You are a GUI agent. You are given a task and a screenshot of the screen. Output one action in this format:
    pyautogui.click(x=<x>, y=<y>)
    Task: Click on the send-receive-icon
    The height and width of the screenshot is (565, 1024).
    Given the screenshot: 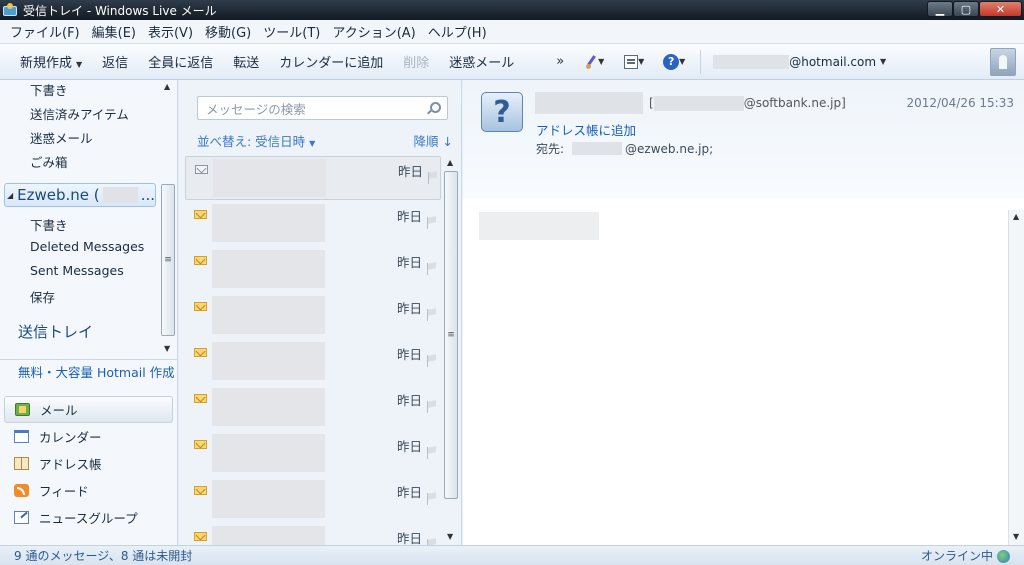 What is the action you would take?
    pyautogui.click(x=631, y=61)
    